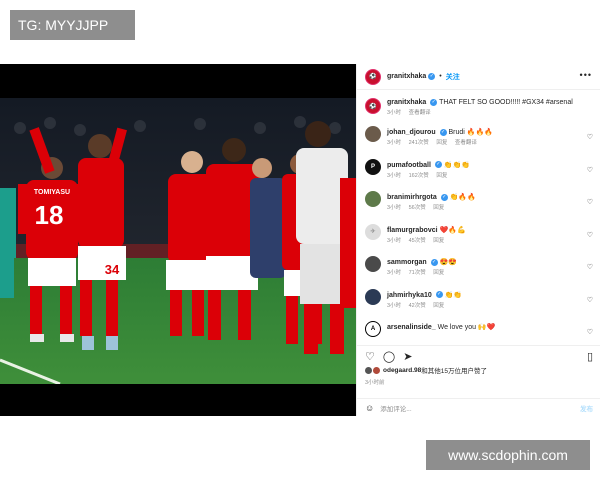  What do you see at coordinates (478, 305) in the screenshot?
I see `comment-item: jahmirhyka10 ✓ 👏👏 3小时 42次赞 回复 ♡` at bounding box center [478, 305].